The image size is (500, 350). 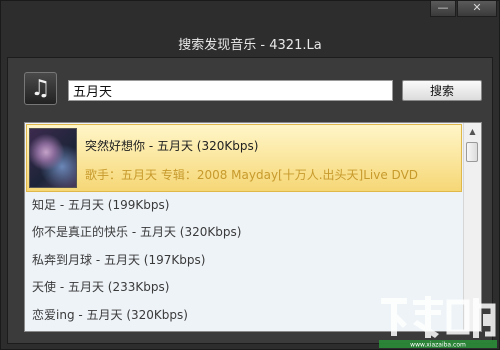 I want to click on list-item: 你不是真正的快乐 - 五月天 (320Kbps), so click(x=244, y=232).